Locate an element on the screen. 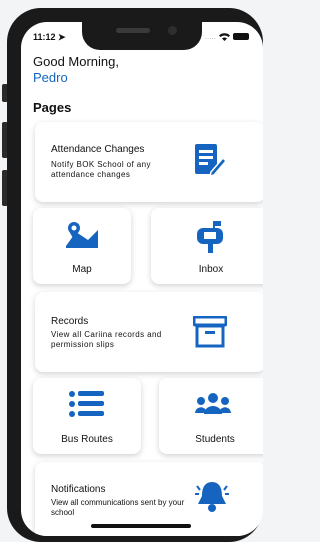 The width and height of the screenshot is (320, 542). map-tile-label: Map is located at coordinates (82, 269).